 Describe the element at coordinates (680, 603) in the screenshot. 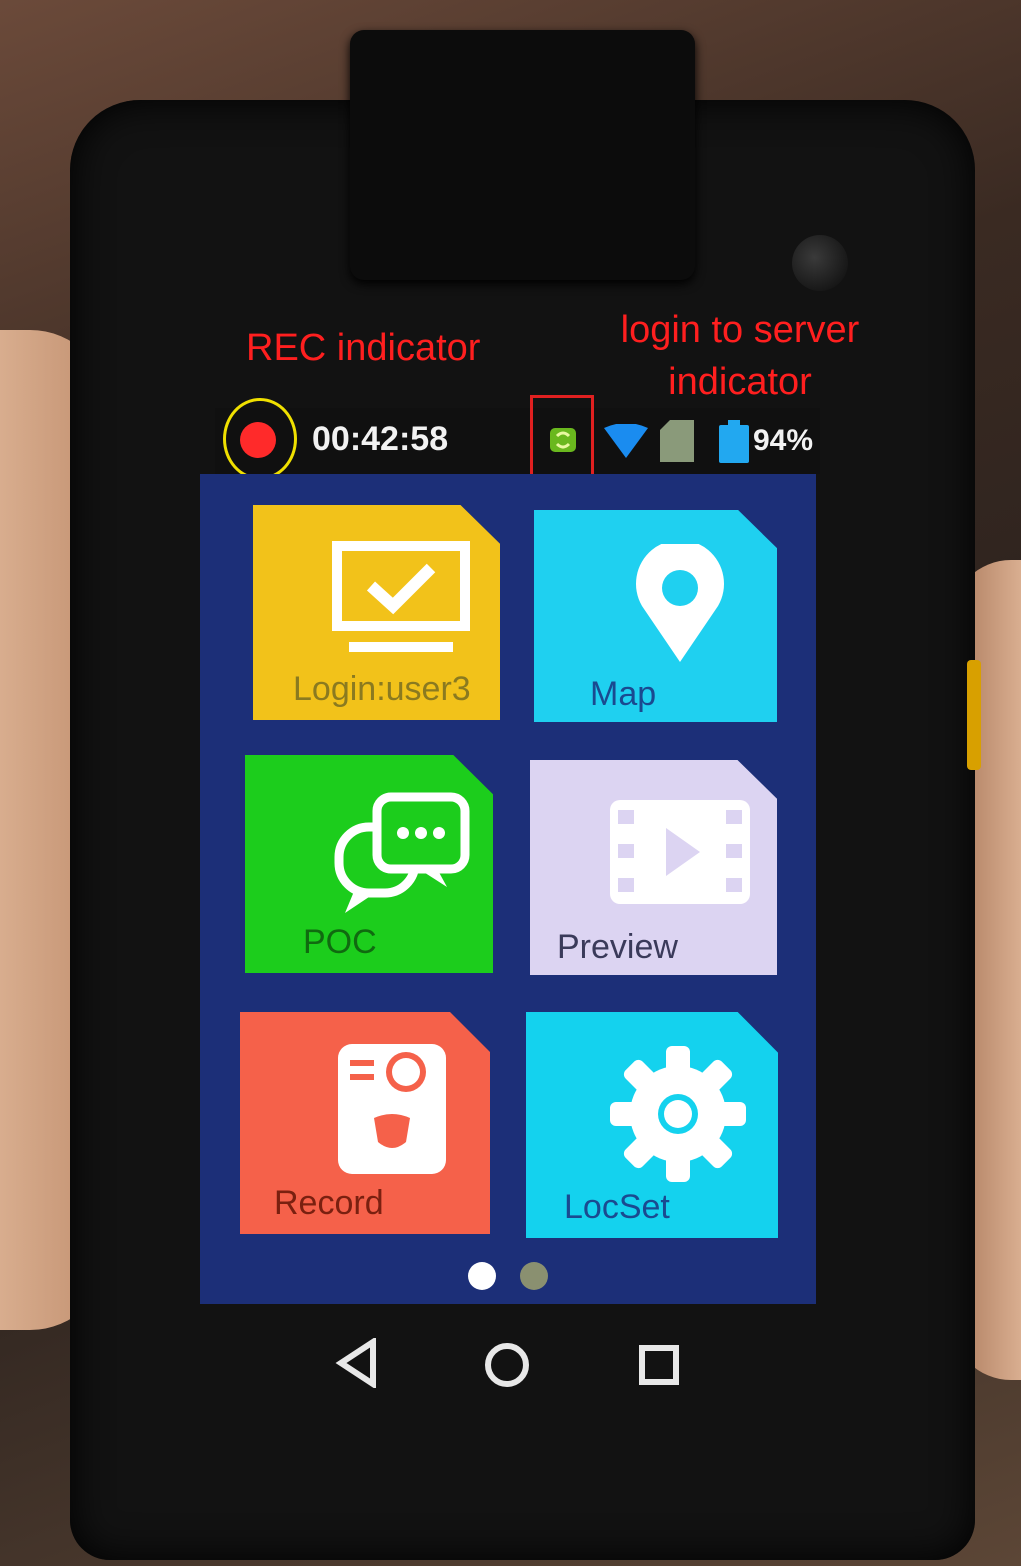

I see `location-pin-icon` at that location.